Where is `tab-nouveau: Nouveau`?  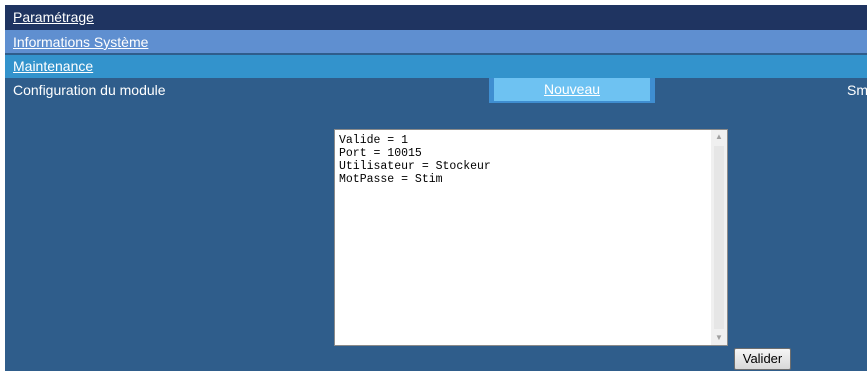
tab-nouveau: Nouveau is located at coordinates (572, 89).